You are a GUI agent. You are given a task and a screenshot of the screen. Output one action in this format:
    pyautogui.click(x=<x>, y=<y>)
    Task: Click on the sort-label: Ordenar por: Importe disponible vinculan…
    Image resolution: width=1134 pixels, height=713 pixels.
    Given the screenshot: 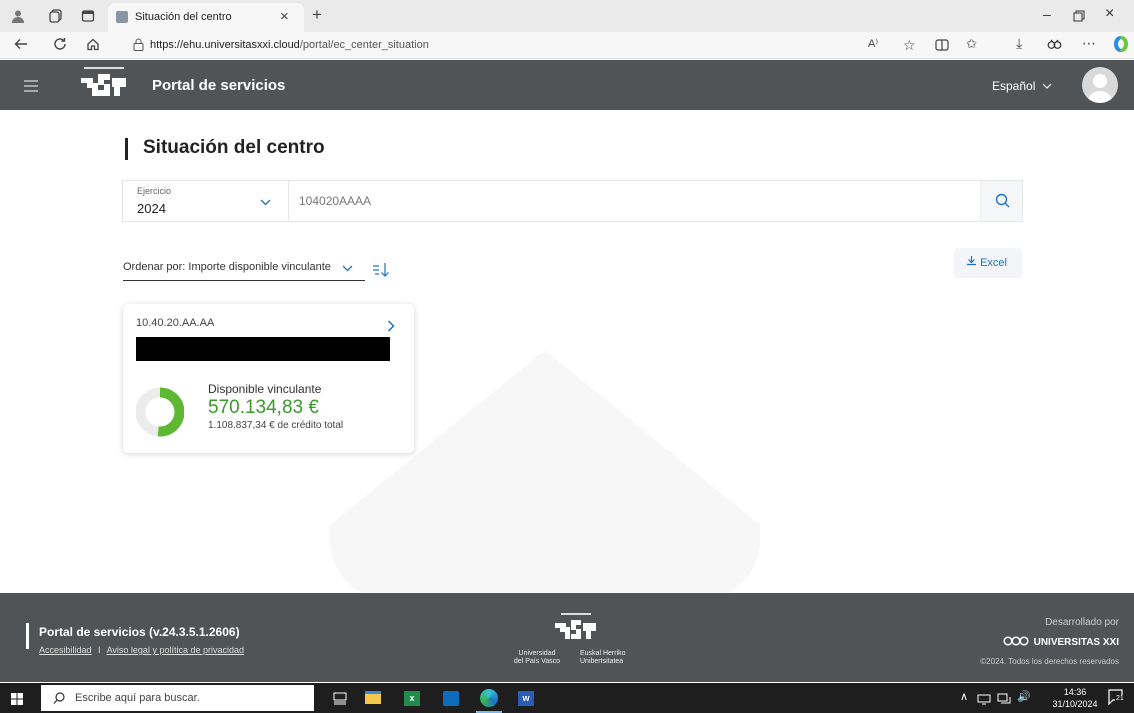 What is the action you would take?
    pyautogui.click(x=227, y=267)
    